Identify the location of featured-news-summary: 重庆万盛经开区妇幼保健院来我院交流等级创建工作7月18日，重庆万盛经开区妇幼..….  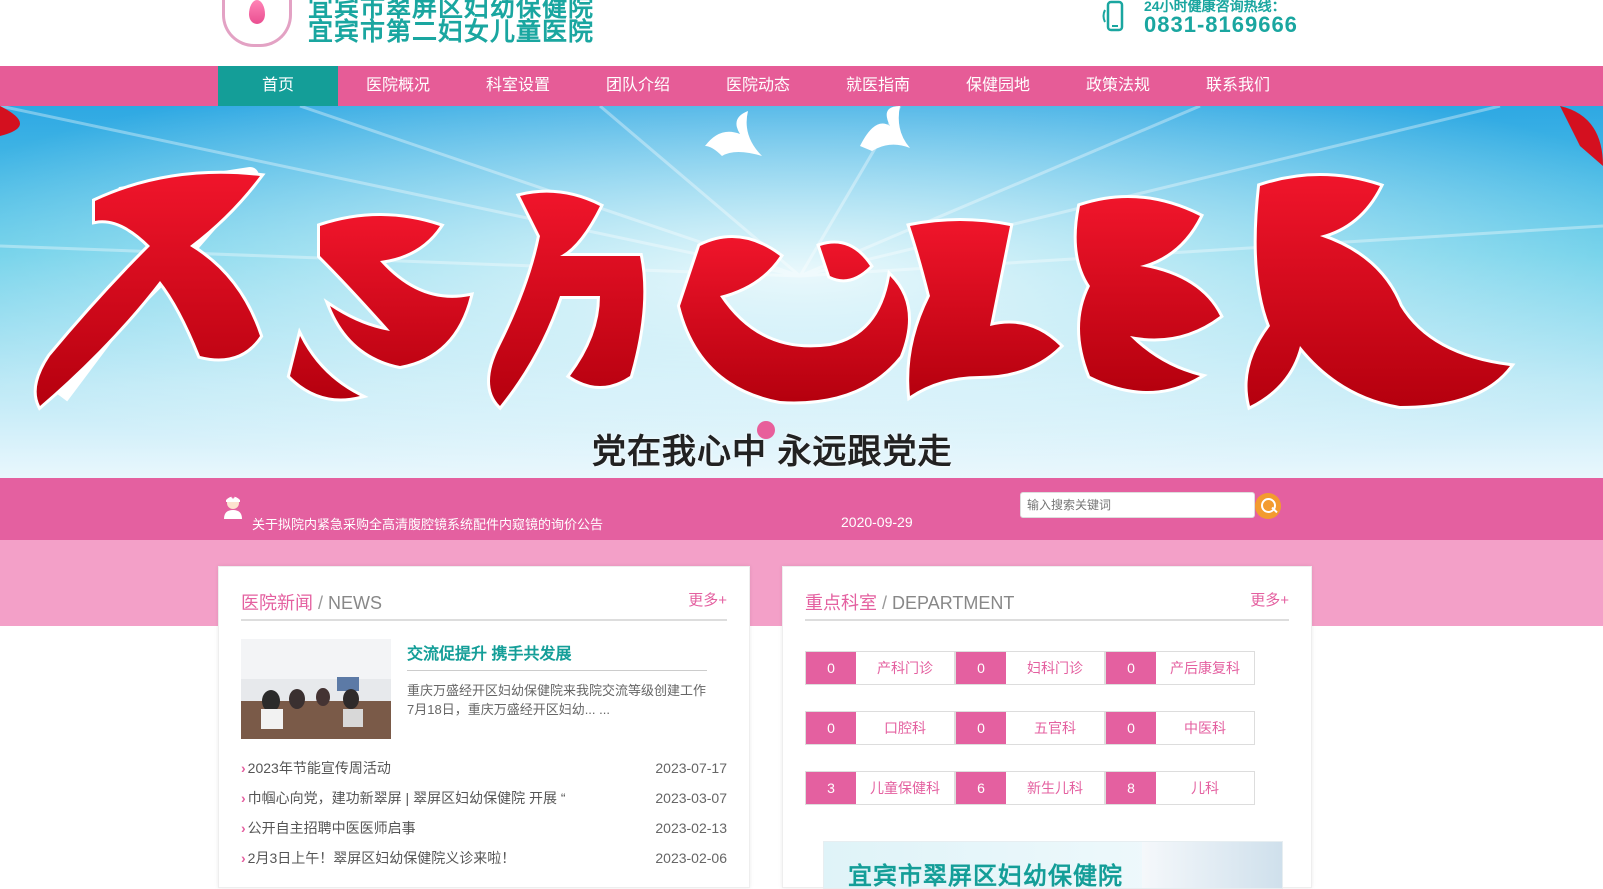
(557, 700).